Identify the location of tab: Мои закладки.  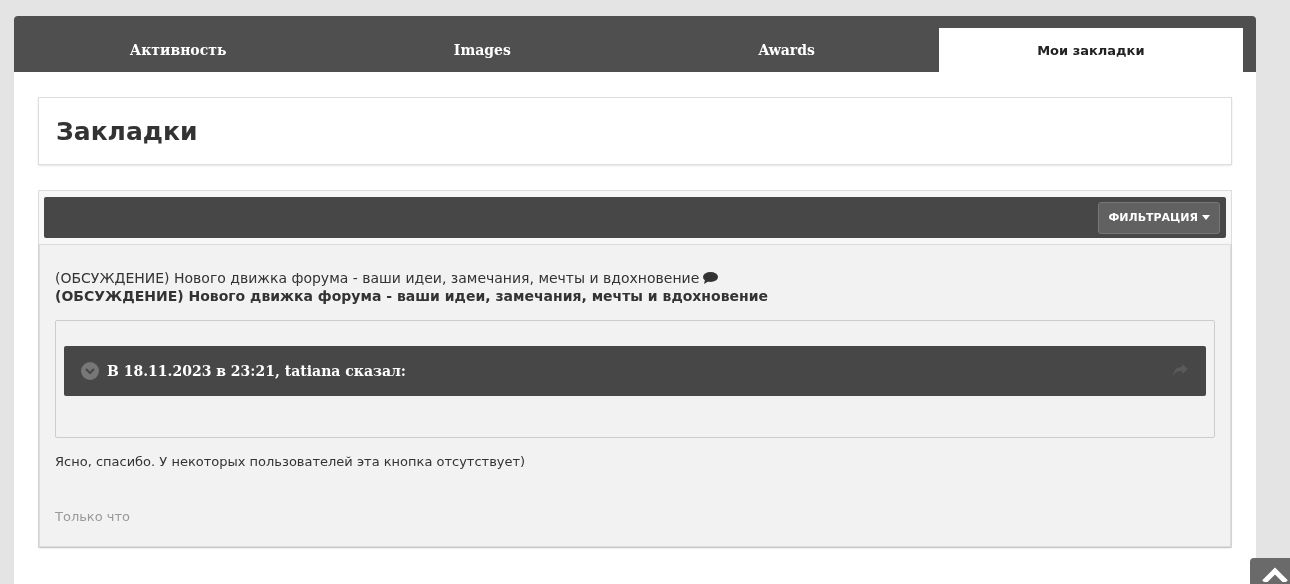
(1090, 50).